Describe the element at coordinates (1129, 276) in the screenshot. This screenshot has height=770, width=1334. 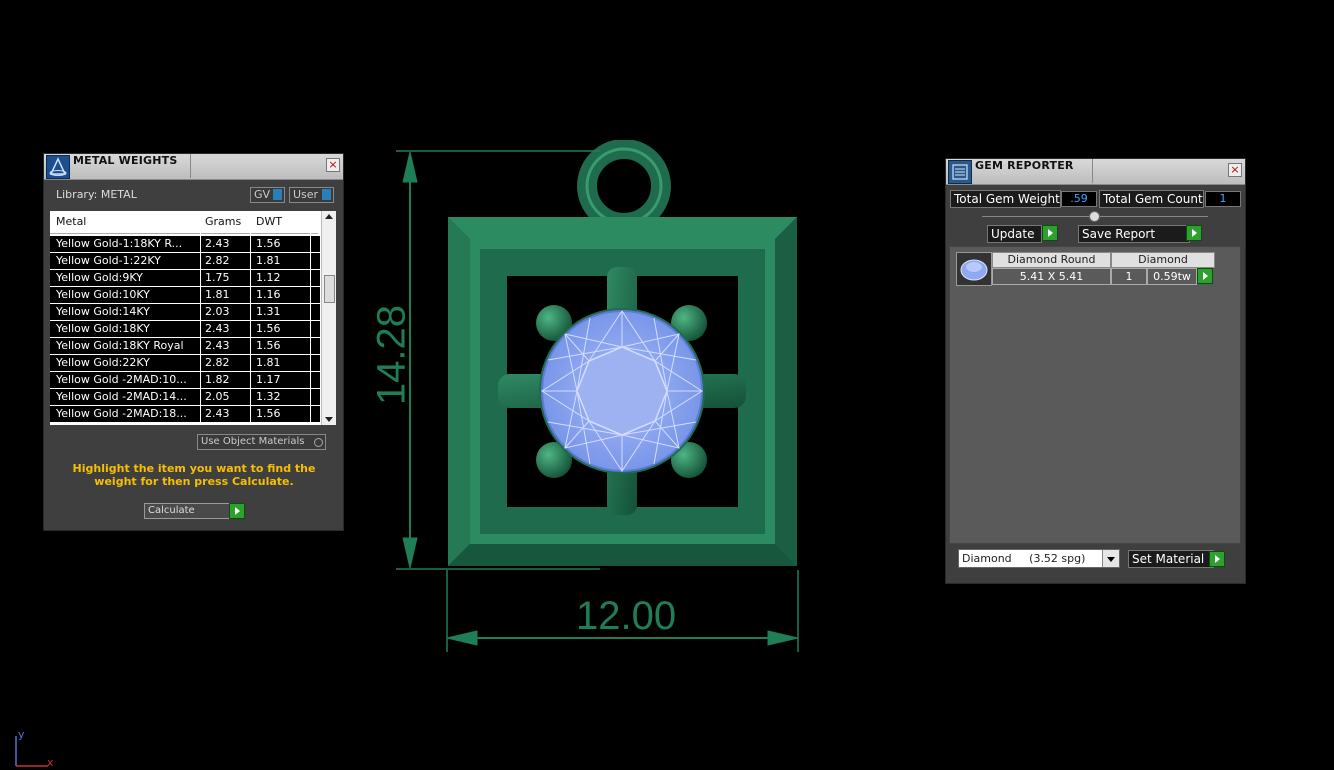
I see `gem-count-cell: 1` at that location.